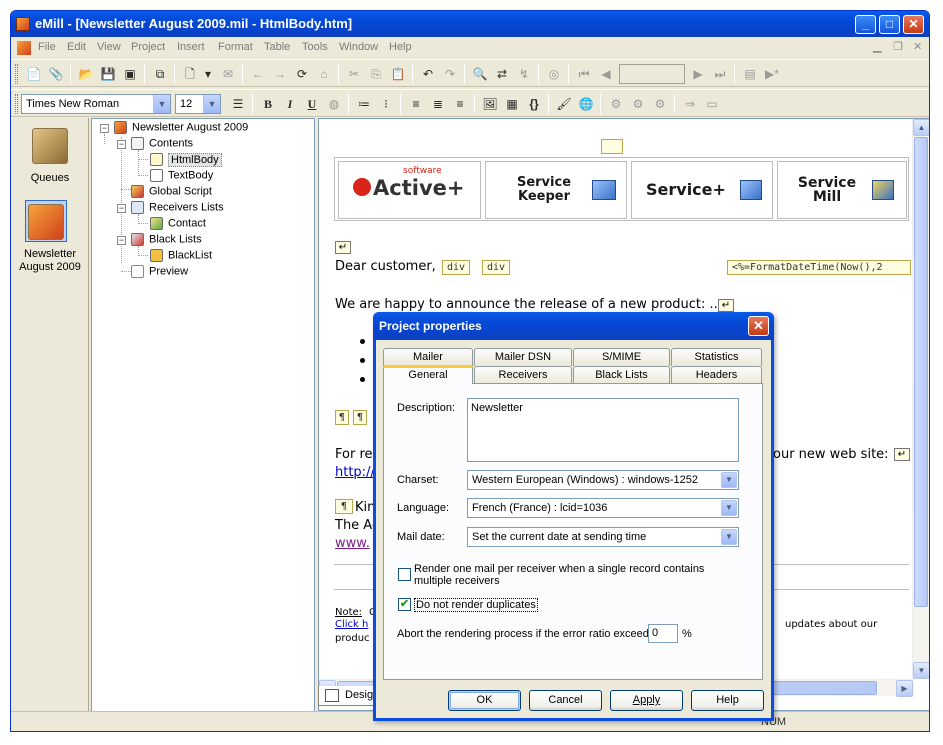  I want to click on menu-view: View, so click(109, 47).